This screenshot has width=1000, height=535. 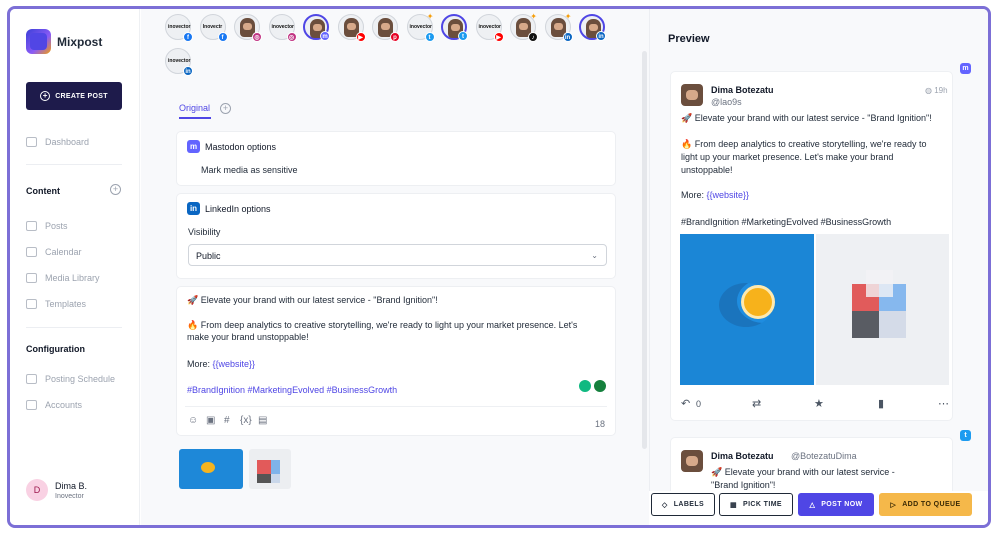 I want to click on template-icon, so click(x=31, y=304).